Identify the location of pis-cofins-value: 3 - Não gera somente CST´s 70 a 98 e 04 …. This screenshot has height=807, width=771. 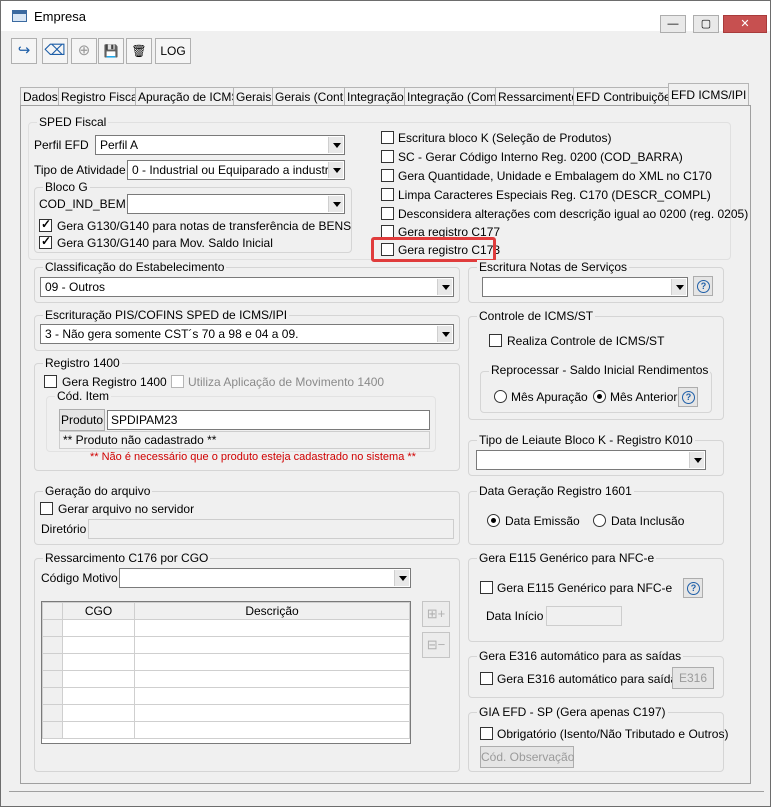
(172, 334).